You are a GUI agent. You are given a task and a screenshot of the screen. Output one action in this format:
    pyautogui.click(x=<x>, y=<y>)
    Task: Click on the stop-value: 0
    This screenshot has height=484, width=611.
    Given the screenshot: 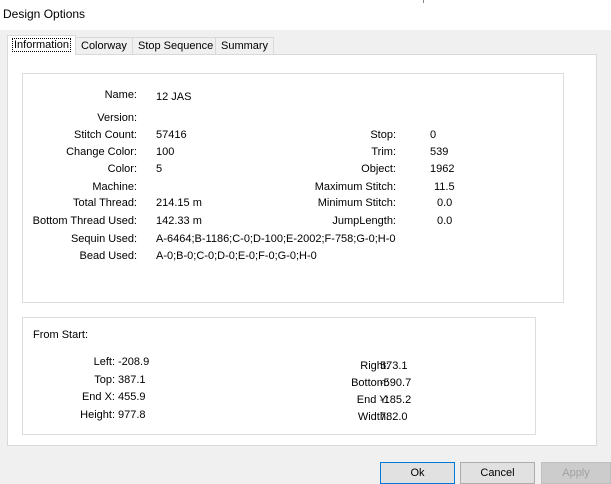 What is the action you would take?
    pyautogui.click(x=433, y=135)
    